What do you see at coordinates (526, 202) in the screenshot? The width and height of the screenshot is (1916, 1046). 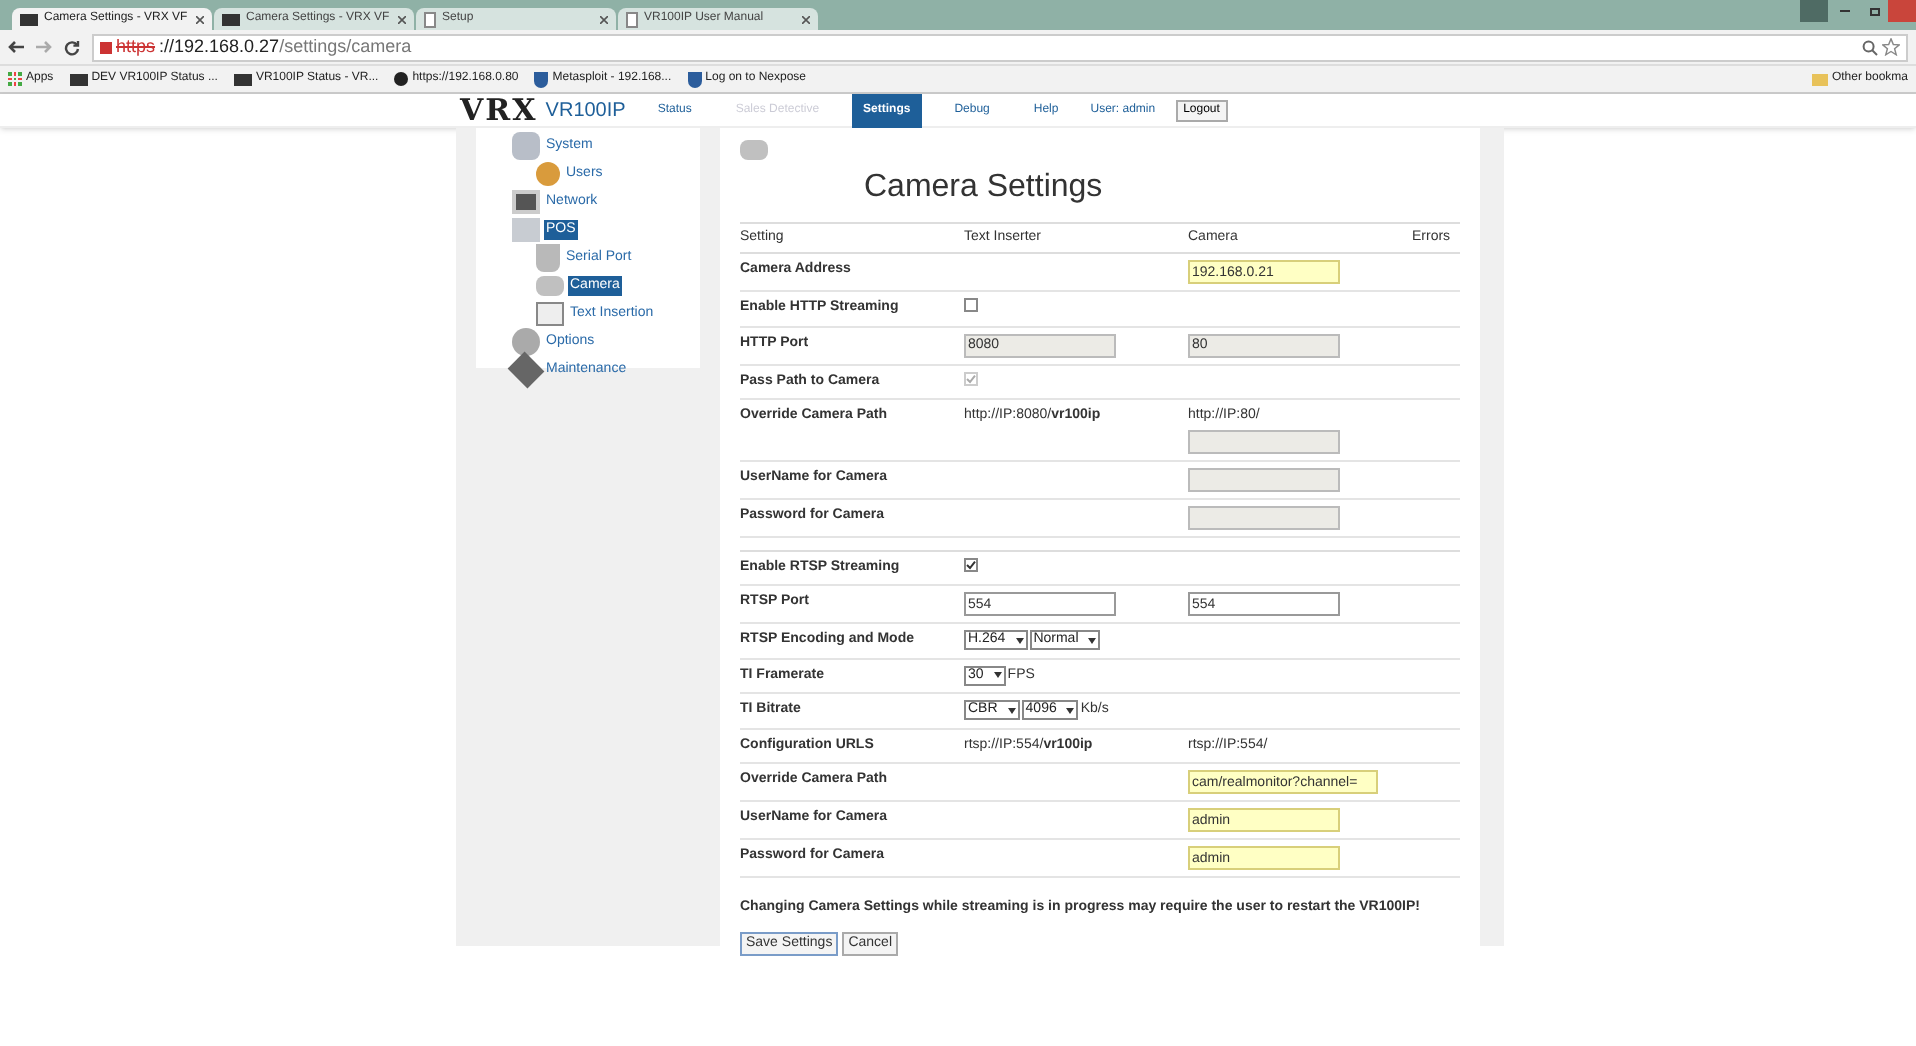 I see `network-icon` at bounding box center [526, 202].